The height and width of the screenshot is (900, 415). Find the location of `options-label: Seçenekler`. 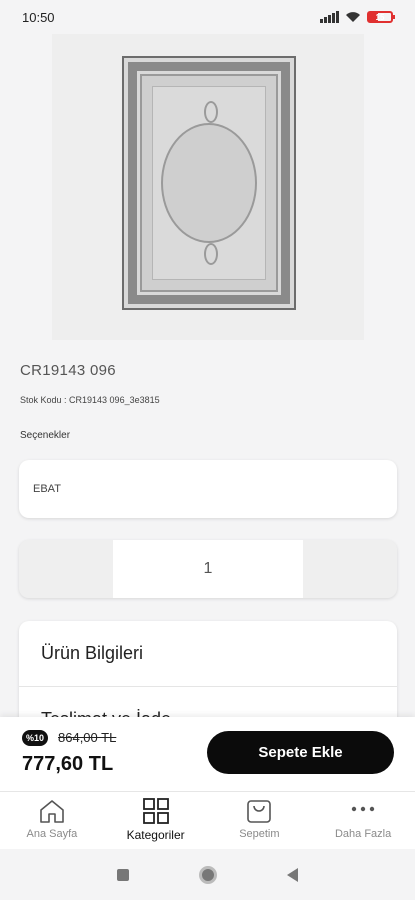

options-label: Seçenekler is located at coordinates (45, 435).